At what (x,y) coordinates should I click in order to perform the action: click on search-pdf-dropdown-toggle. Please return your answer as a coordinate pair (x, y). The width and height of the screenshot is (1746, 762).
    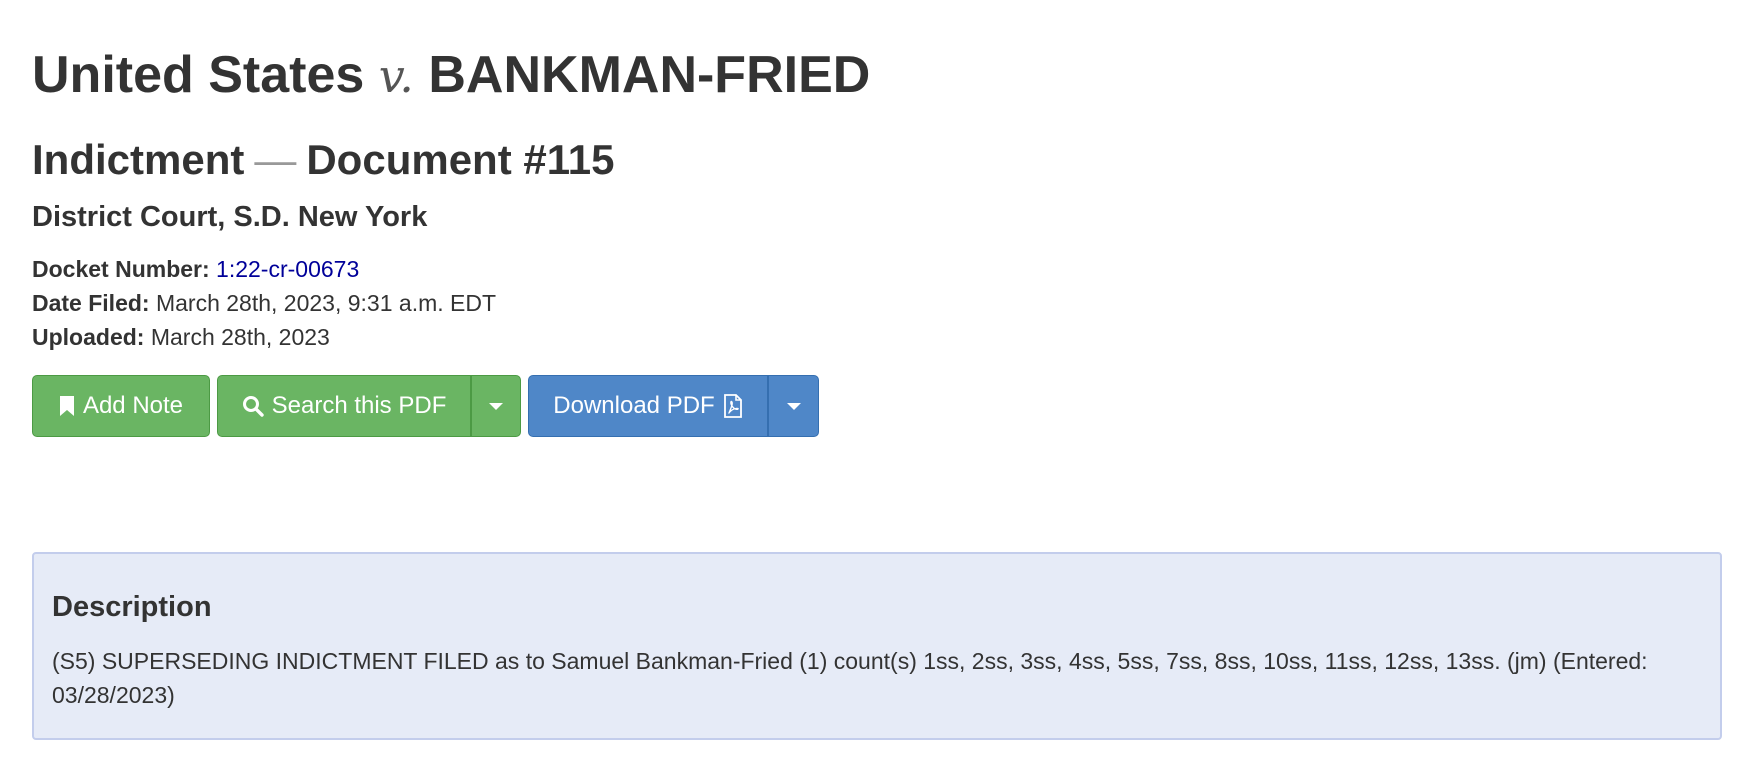
    Looking at the image, I should click on (496, 406).